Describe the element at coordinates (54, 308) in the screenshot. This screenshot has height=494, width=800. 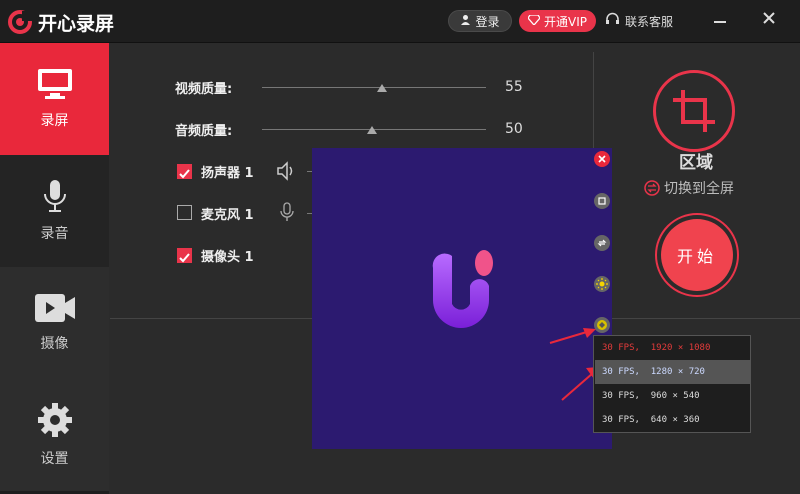
I see `video-camera-icon` at that location.